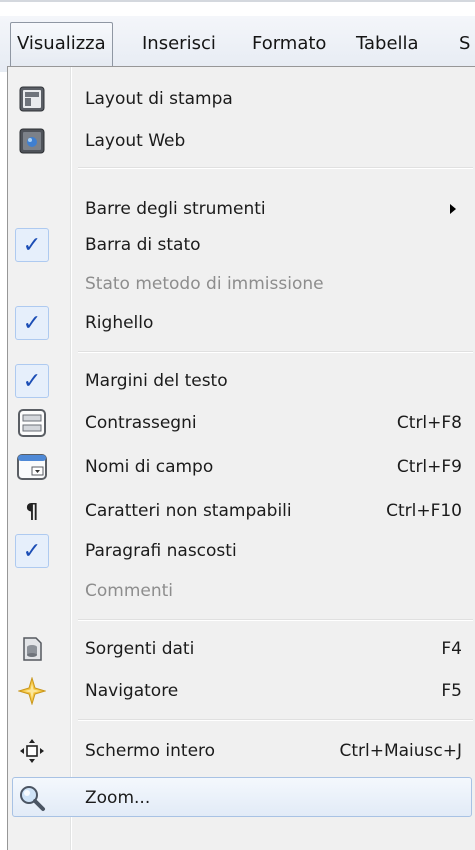  I want to click on menu-item-label: Paragrafi nascosti, so click(161, 551).